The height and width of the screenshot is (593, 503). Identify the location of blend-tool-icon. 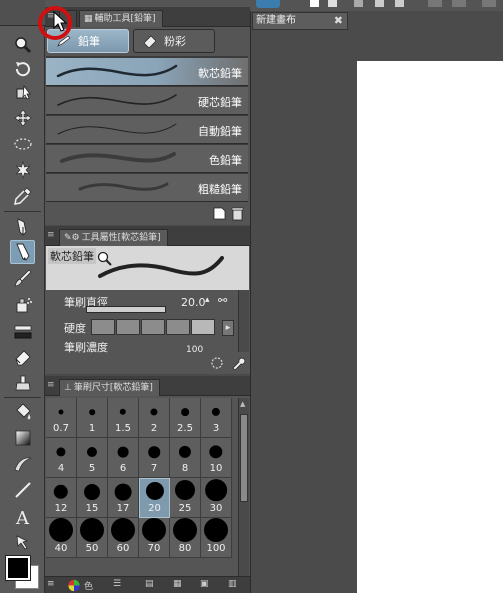
(22, 383).